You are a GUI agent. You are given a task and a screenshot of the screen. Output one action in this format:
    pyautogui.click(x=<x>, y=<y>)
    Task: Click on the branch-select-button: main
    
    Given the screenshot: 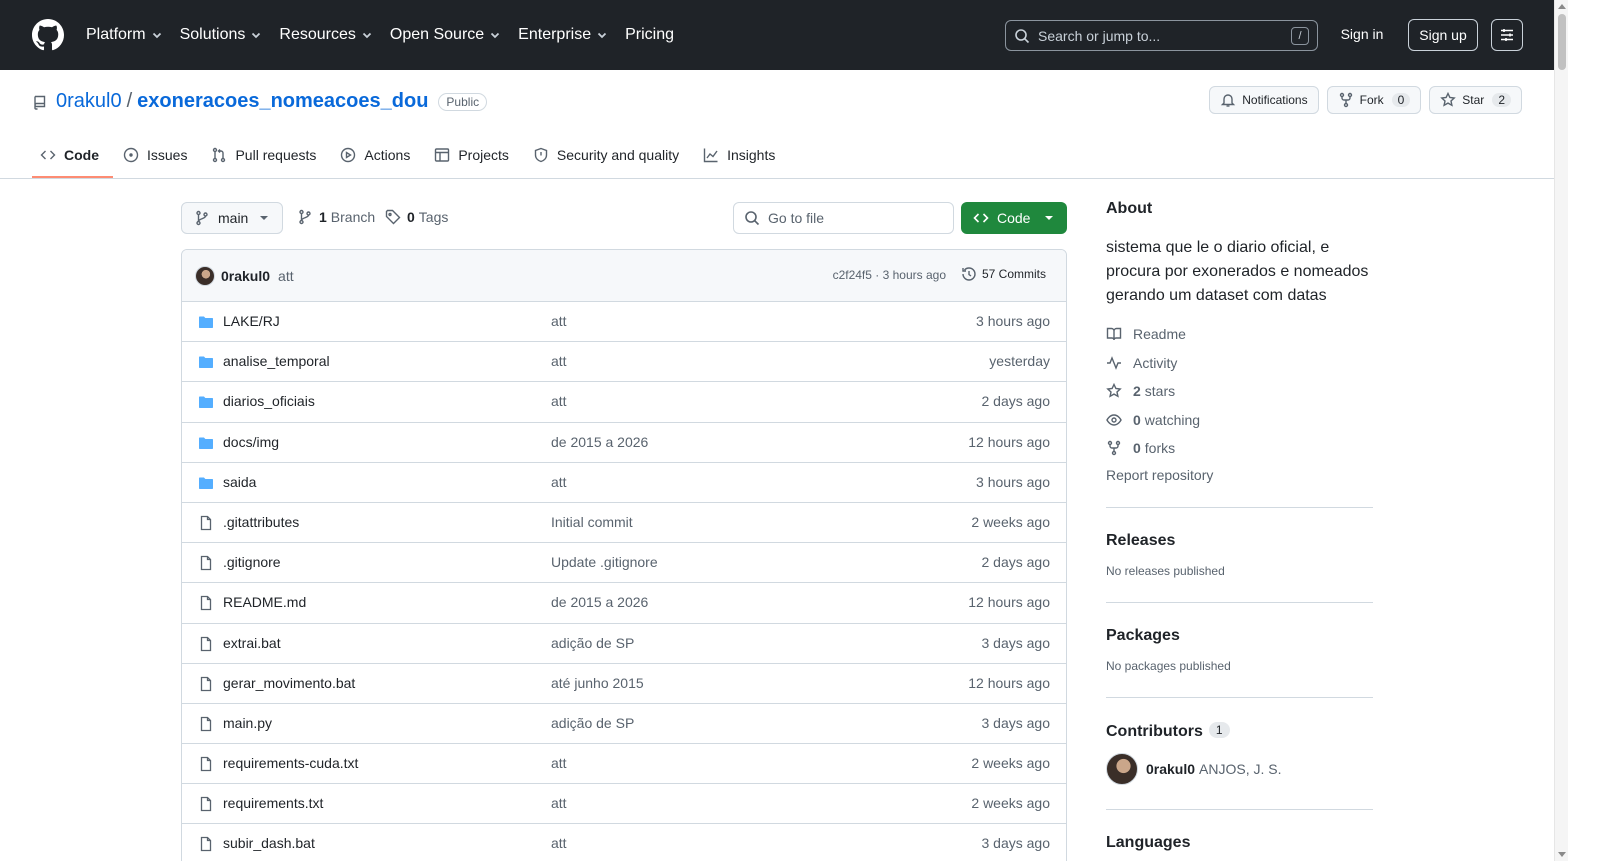 What is the action you would take?
    pyautogui.click(x=232, y=218)
    